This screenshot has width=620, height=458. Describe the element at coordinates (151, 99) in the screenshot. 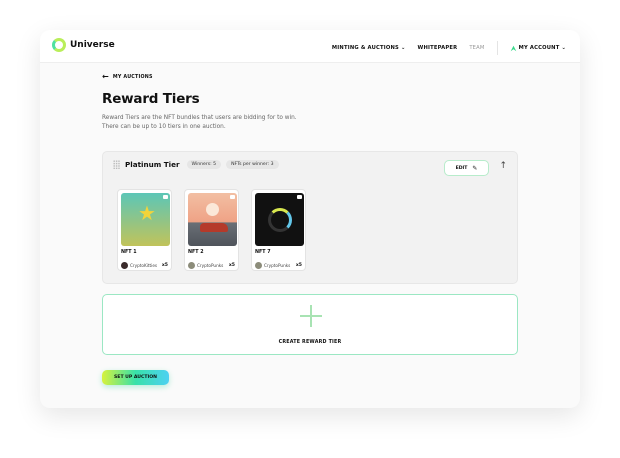

I see `page-title: Reward Tiers` at that location.